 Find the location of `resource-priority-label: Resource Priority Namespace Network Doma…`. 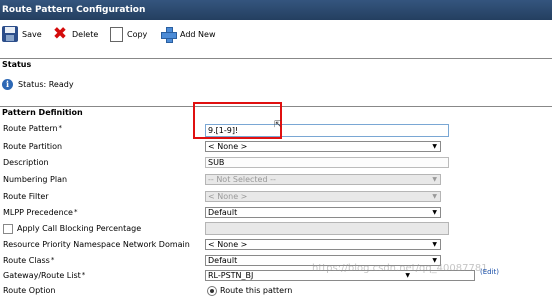

resource-priority-label: Resource Priority Namespace Network Doma… is located at coordinates (96, 244).